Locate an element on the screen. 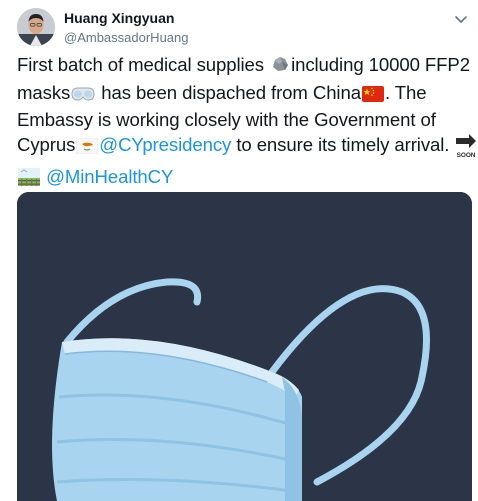  soon-arrow-icon: SOON is located at coordinates (466, 149).